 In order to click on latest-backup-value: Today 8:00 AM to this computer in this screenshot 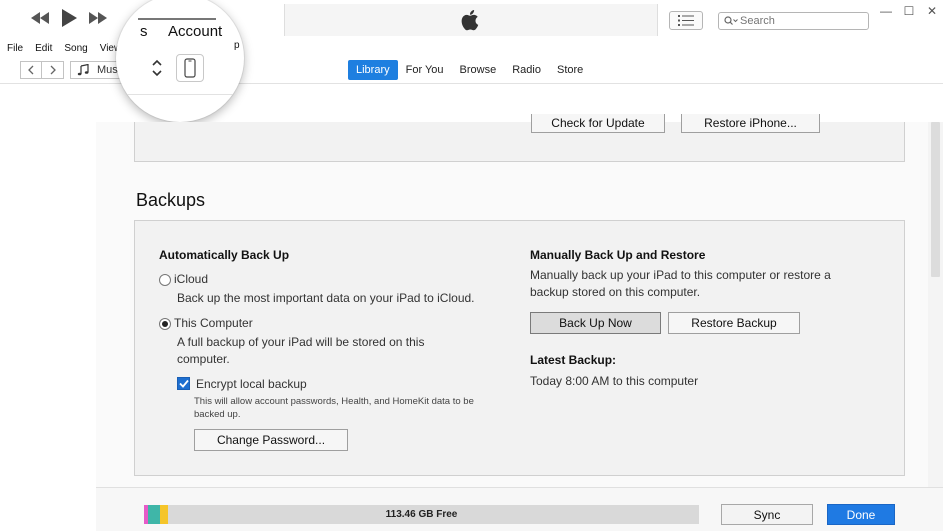, I will do `click(614, 381)`.